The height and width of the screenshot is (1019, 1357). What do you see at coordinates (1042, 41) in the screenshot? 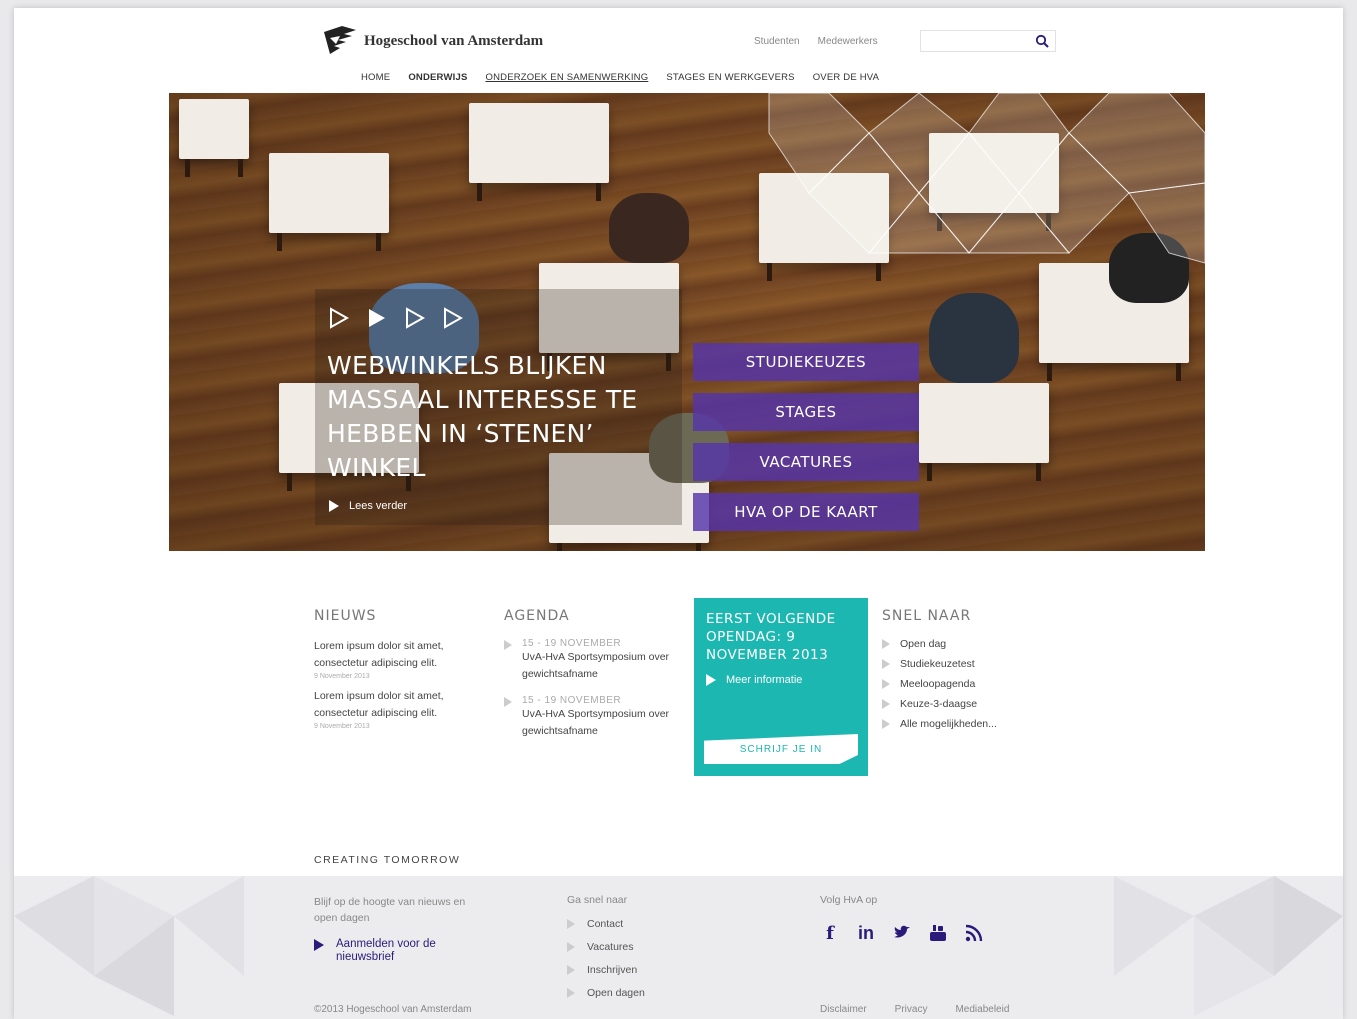
I see `search-icon` at bounding box center [1042, 41].